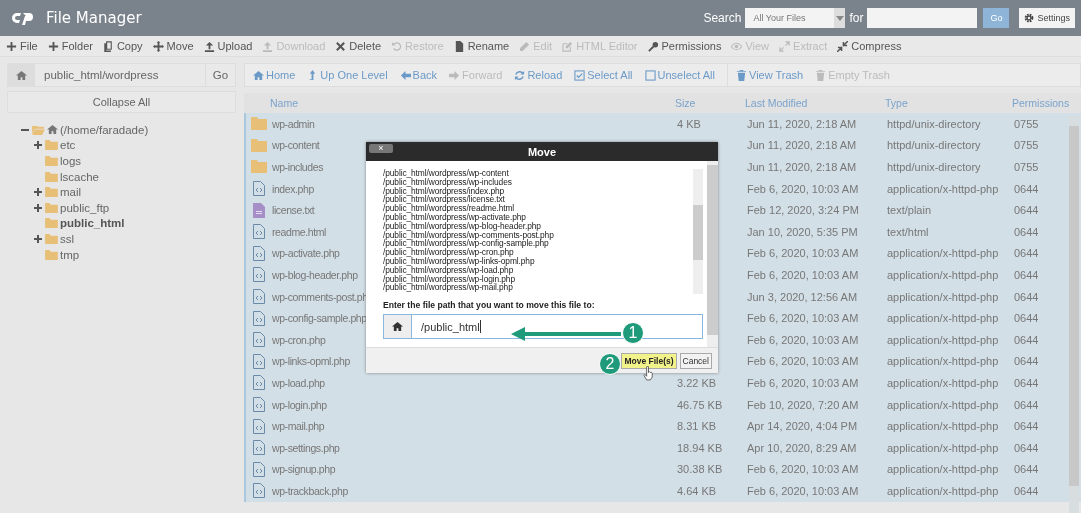  I want to click on file-path: /public_html/wordpress/wp-load.php, so click(448, 270).